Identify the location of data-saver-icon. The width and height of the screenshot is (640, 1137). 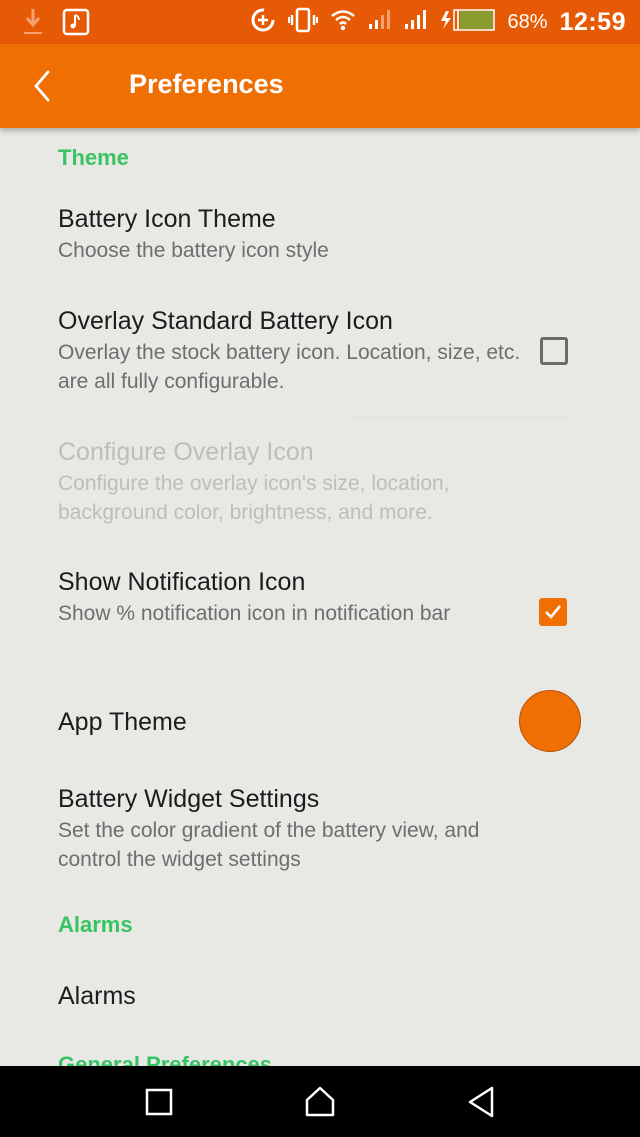
(263, 22).